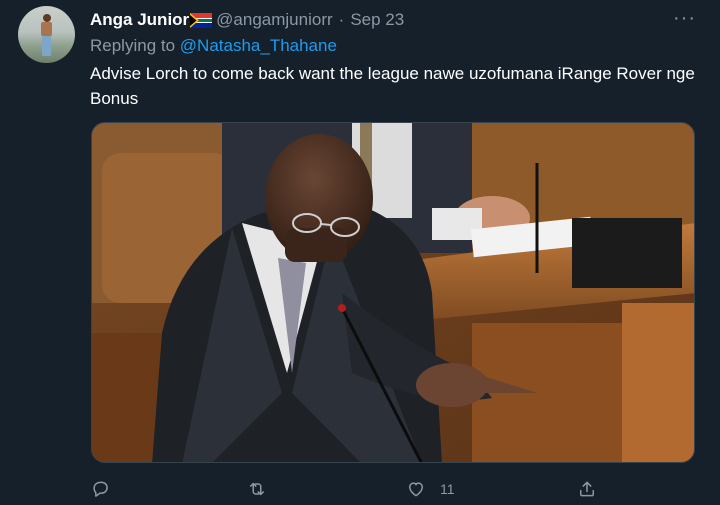 This screenshot has height=505, width=720. I want to click on reply-icon, so click(100, 489).